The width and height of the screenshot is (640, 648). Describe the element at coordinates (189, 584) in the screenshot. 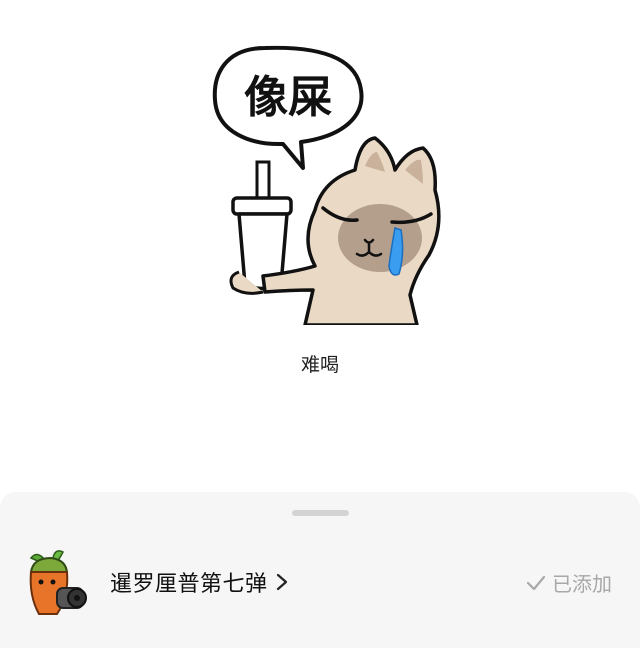

I see `pack-title: 暹罗厘普第七弹` at that location.